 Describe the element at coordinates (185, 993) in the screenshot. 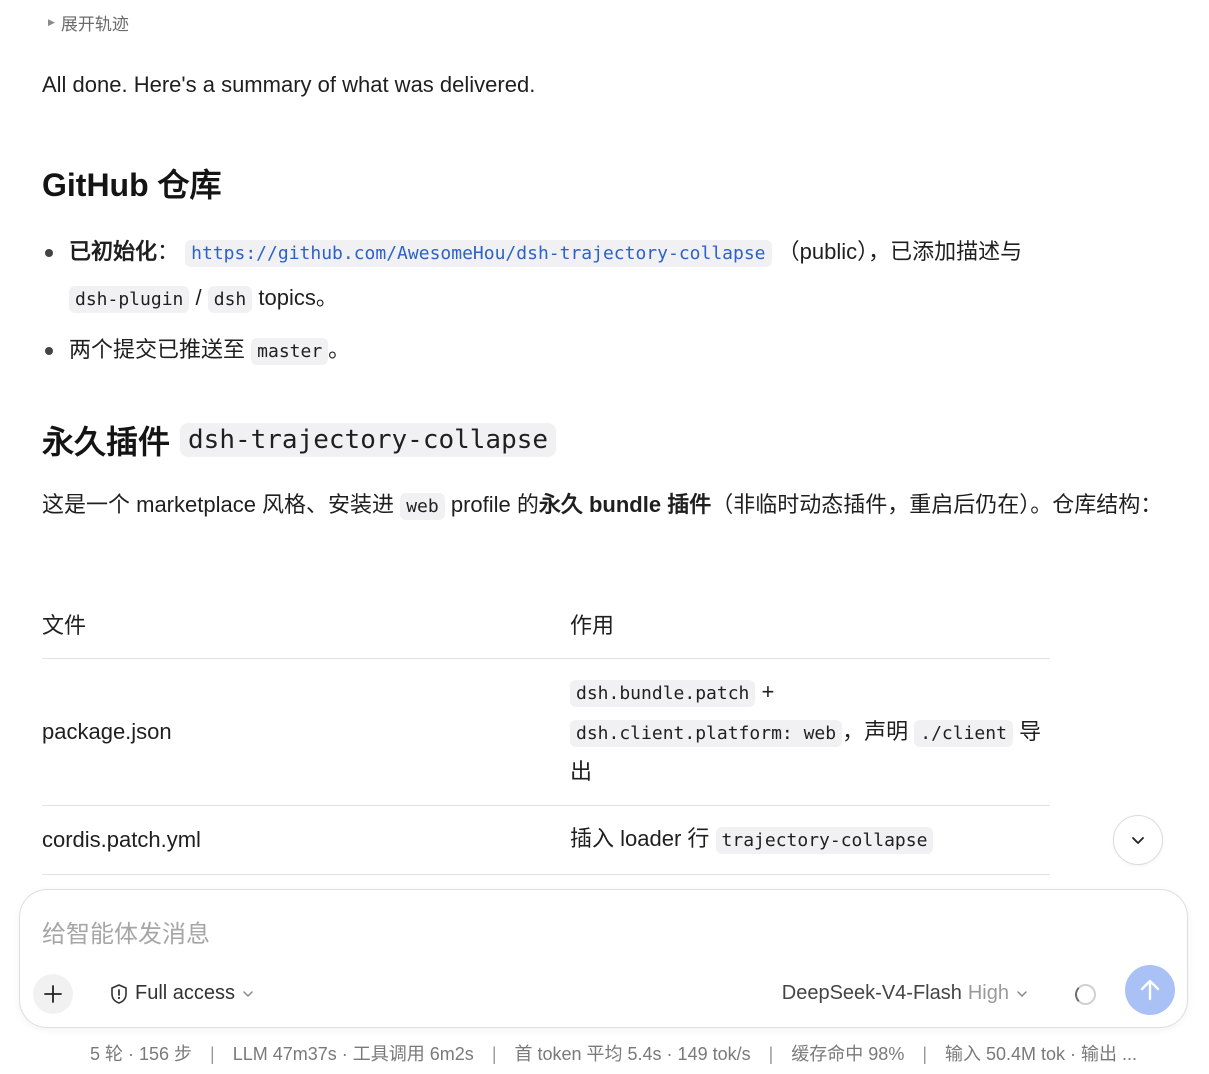

I see `access-label: Full access` at that location.